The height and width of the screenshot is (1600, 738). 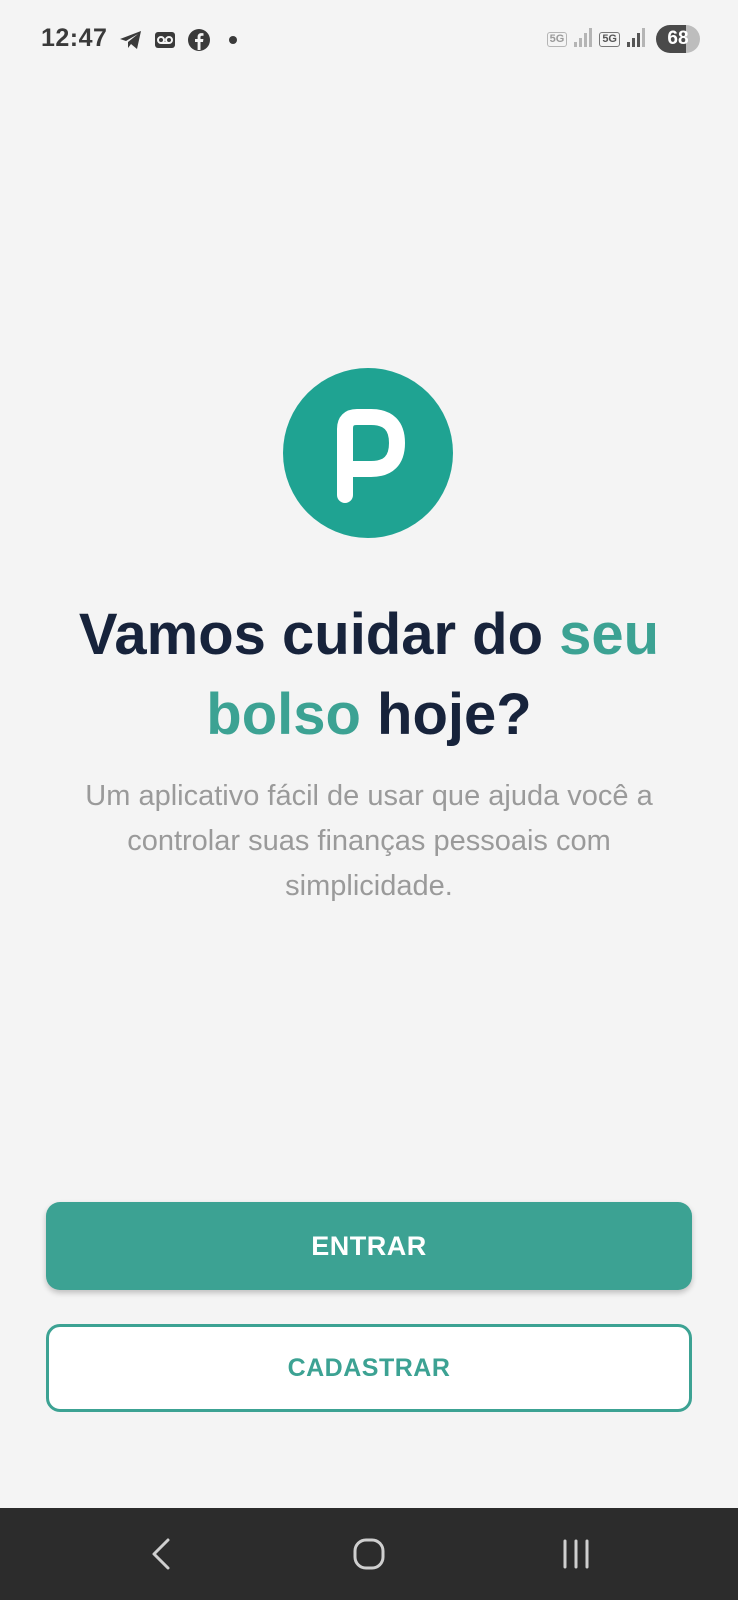 I want to click on status-time: 12:47, so click(x=74, y=38).